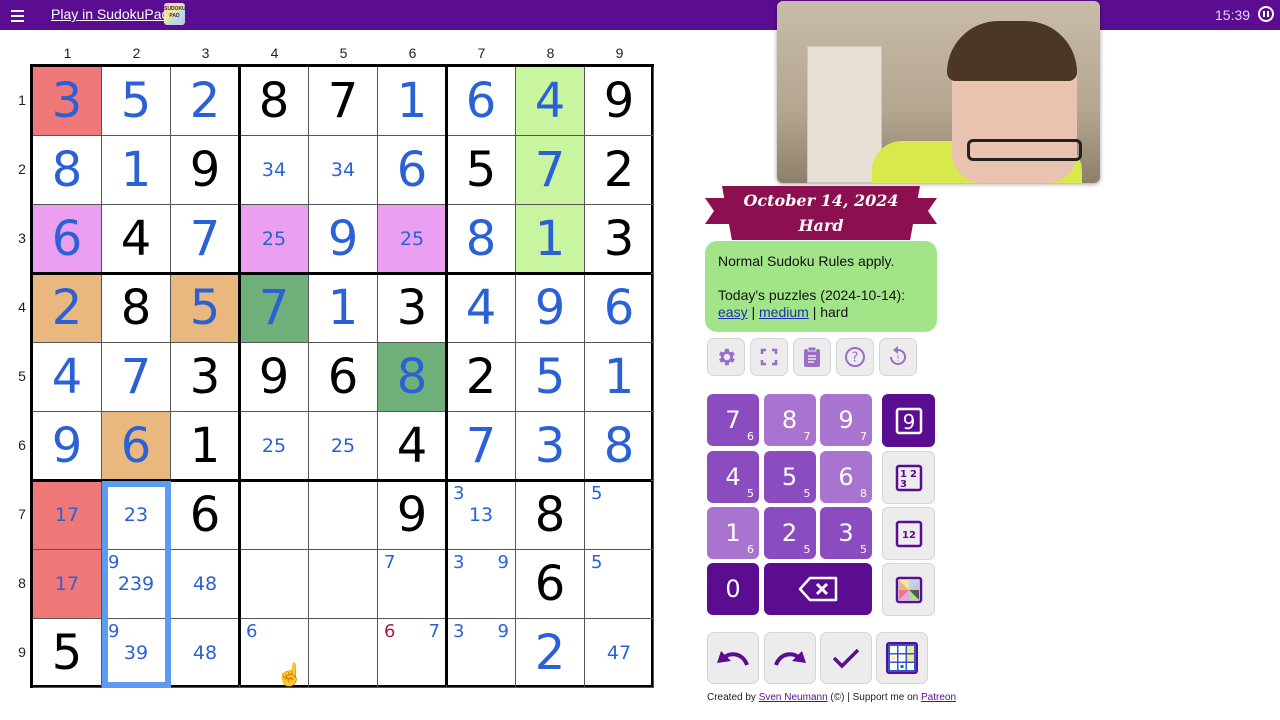 The width and height of the screenshot is (1280, 720). Describe the element at coordinates (619, 170) in the screenshot. I see `cell-r2c9: 2` at that location.